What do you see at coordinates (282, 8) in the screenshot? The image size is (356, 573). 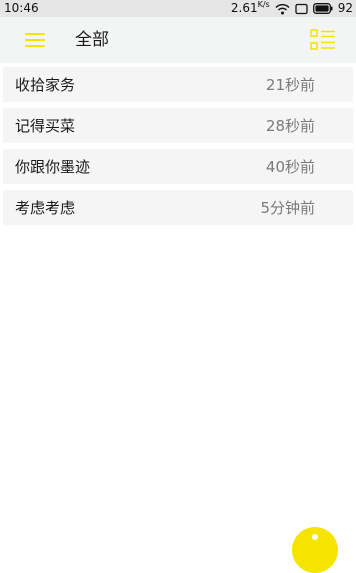 I see `wifi-icon` at bounding box center [282, 8].